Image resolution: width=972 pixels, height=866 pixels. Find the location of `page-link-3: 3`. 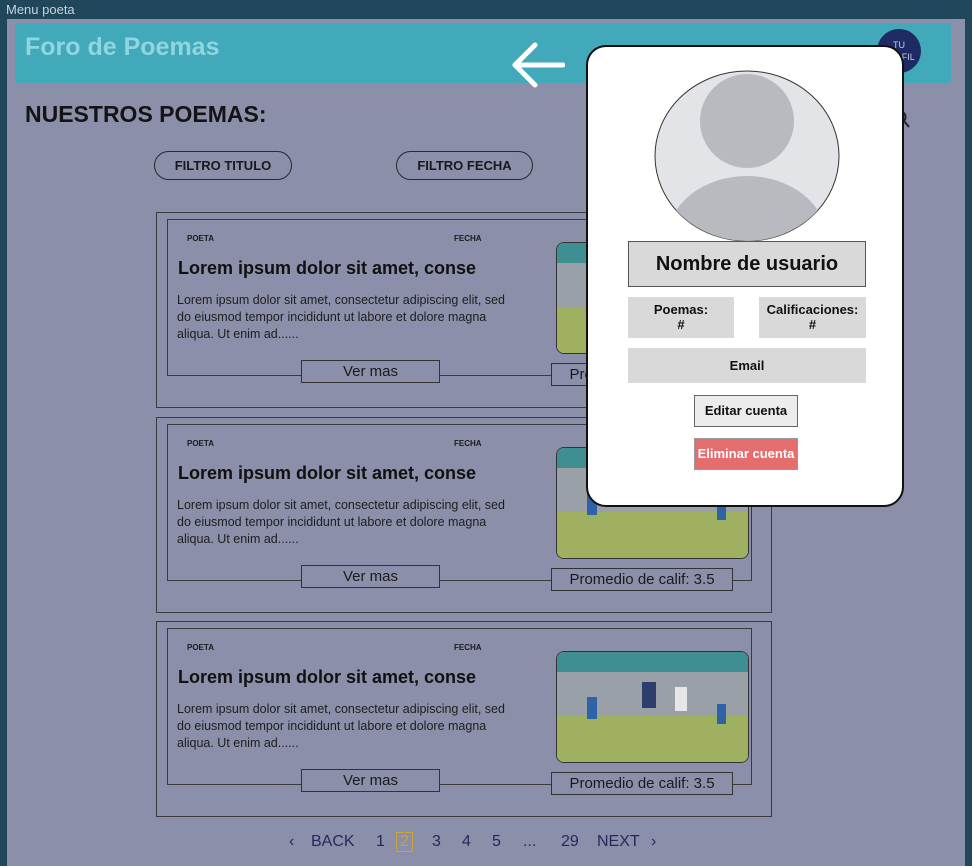

page-link-3: 3 is located at coordinates (436, 842).